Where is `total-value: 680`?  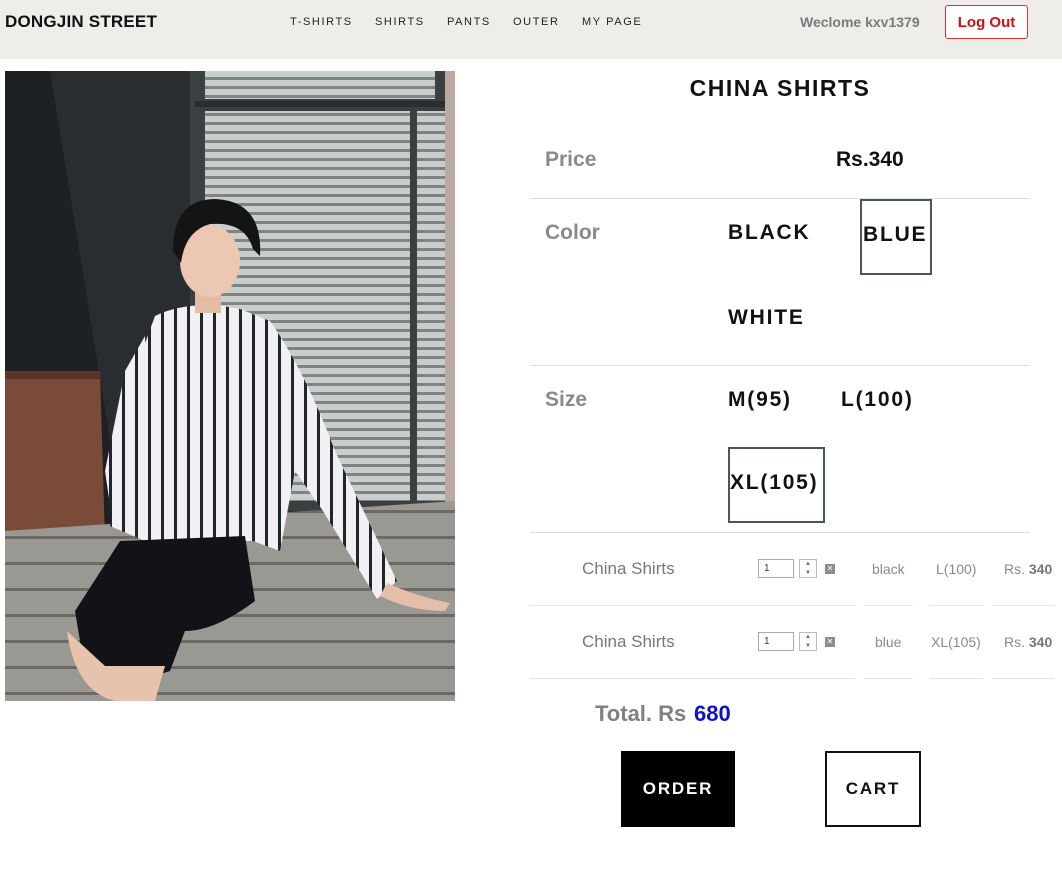
total-value: 680 is located at coordinates (712, 713).